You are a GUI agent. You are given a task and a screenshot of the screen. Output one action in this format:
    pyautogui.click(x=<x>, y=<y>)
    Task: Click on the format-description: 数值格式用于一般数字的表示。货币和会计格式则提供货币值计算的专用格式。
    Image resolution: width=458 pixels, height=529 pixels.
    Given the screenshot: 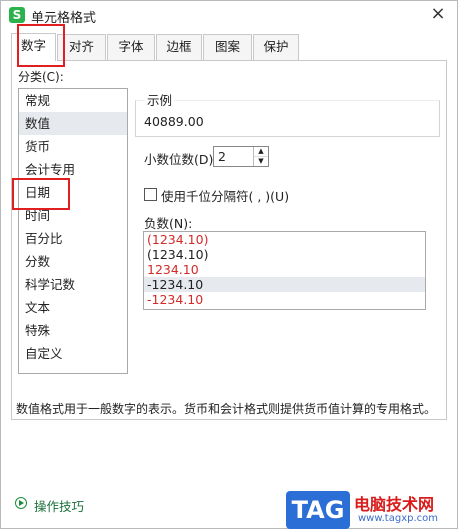 What is the action you would take?
    pyautogui.click(x=226, y=409)
    